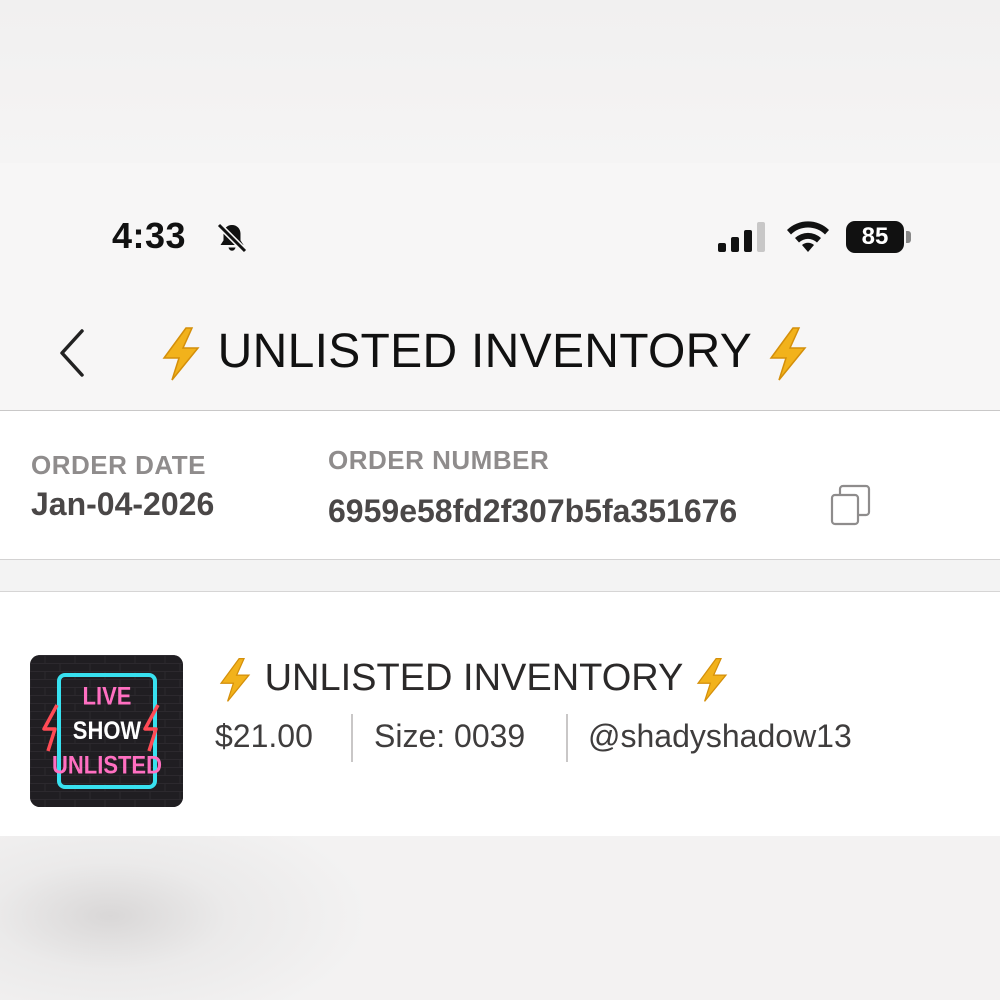  What do you see at coordinates (439, 460) in the screenshot?
I see `order-number-label: ORDER NUMBER` at bounding box center [439, 460].